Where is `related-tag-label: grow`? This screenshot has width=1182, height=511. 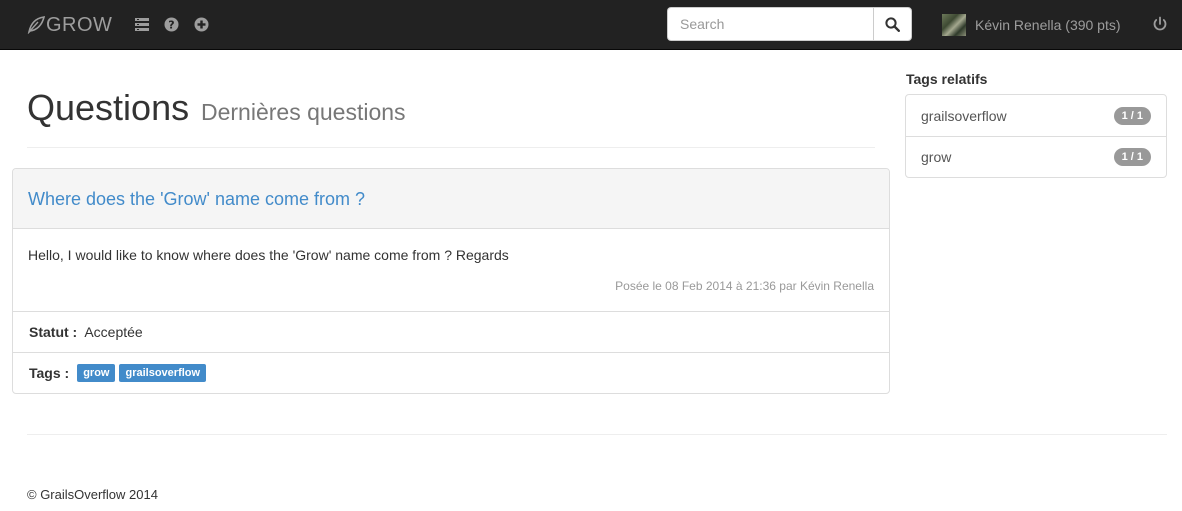
related-tag-label: grow is located at coordinates (936, 157).